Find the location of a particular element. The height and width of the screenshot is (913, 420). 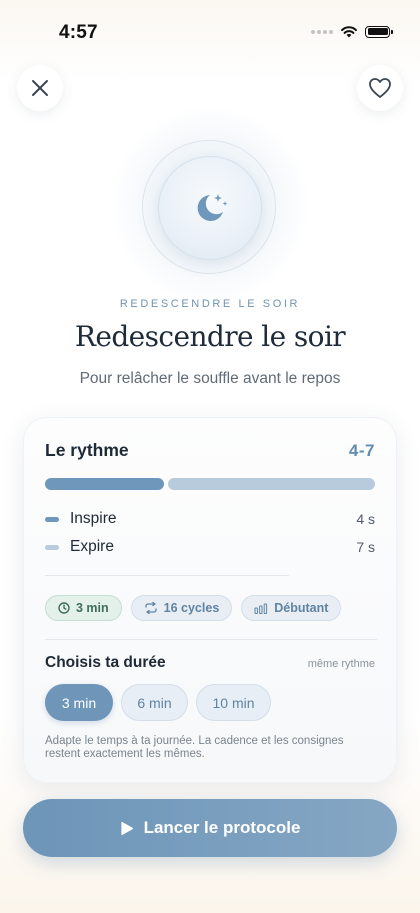

chip-label: 16 cycles is located at coordinates (191, 608).